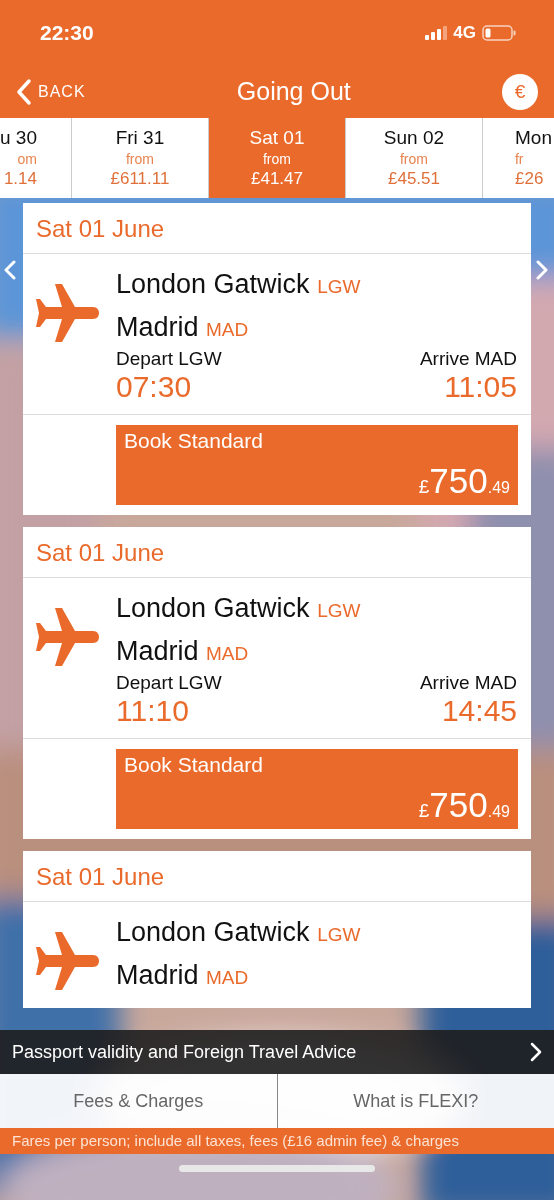 The height and width of the screenshot is (1200, 554). Describe the element at coordinates (480, 387) in the screenshot. I see `arrive-time: 11:05` at that location.